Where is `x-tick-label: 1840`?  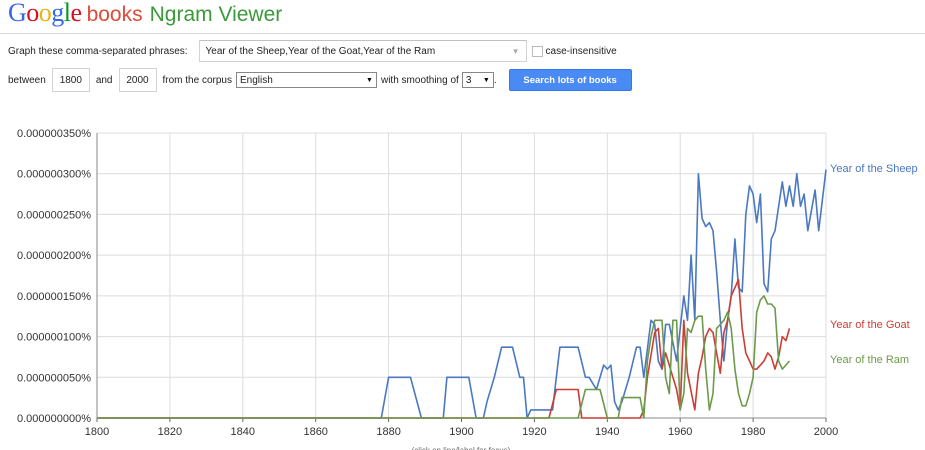
x-tick-label: 1840 is located at coordinates (243, 432).